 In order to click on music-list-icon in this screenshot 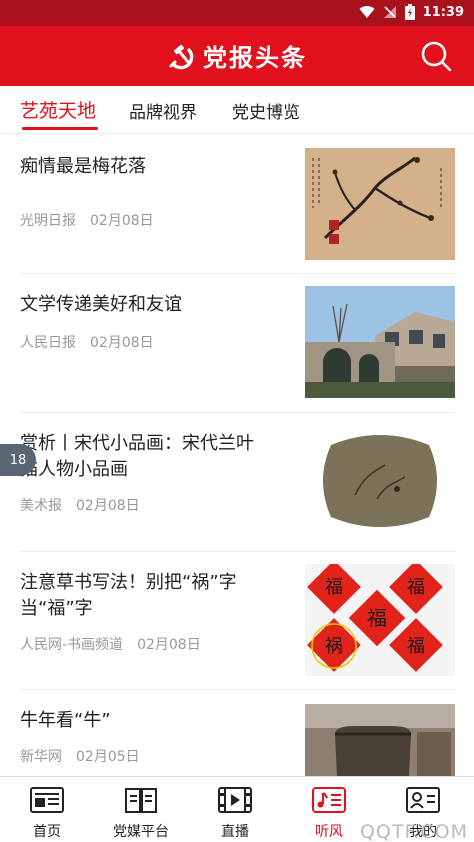, I will do `click(329, 800)`.